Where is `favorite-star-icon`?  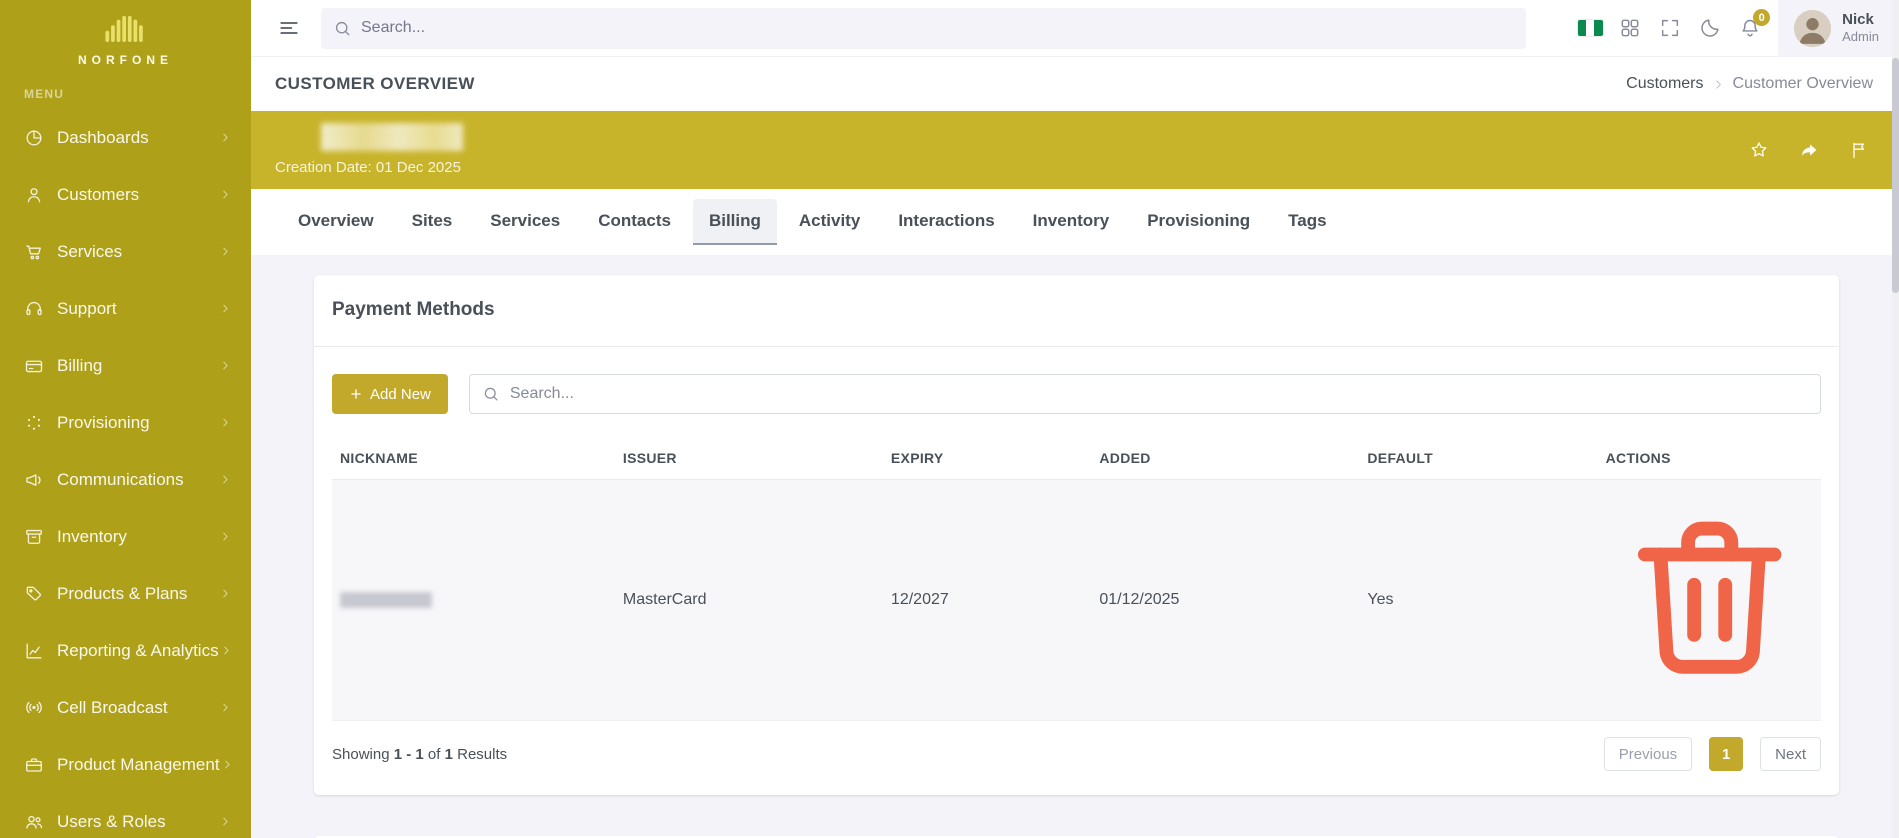 favorite-star-icon is located at coordinates (1759, 150).